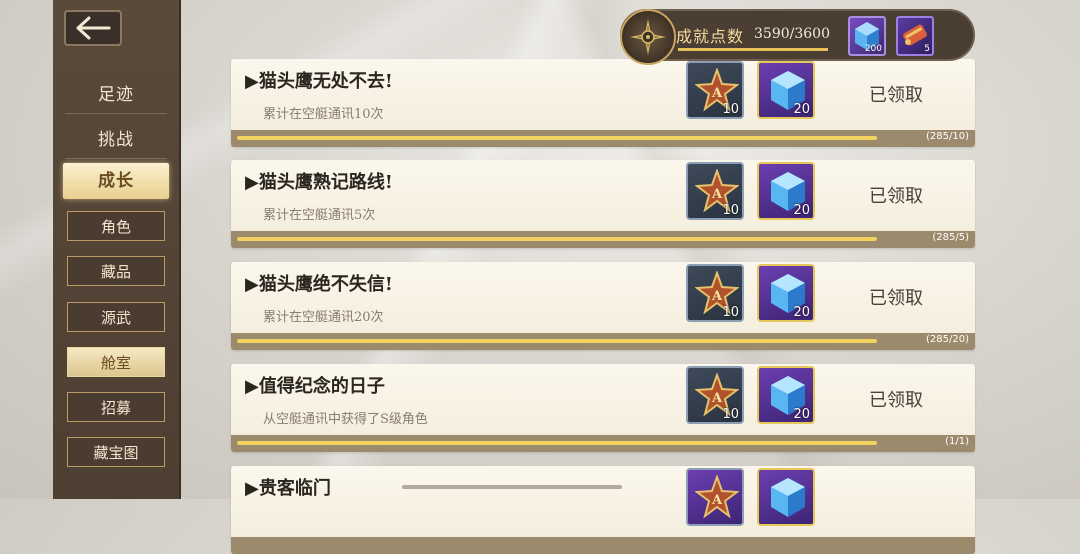 Image resolution: width=1080 pixels, height=554 pixels. Describe the element at coordinates (319, 215) in the screenshot. I see `achievement-description: 累计在空艇通讯5次` at that location.